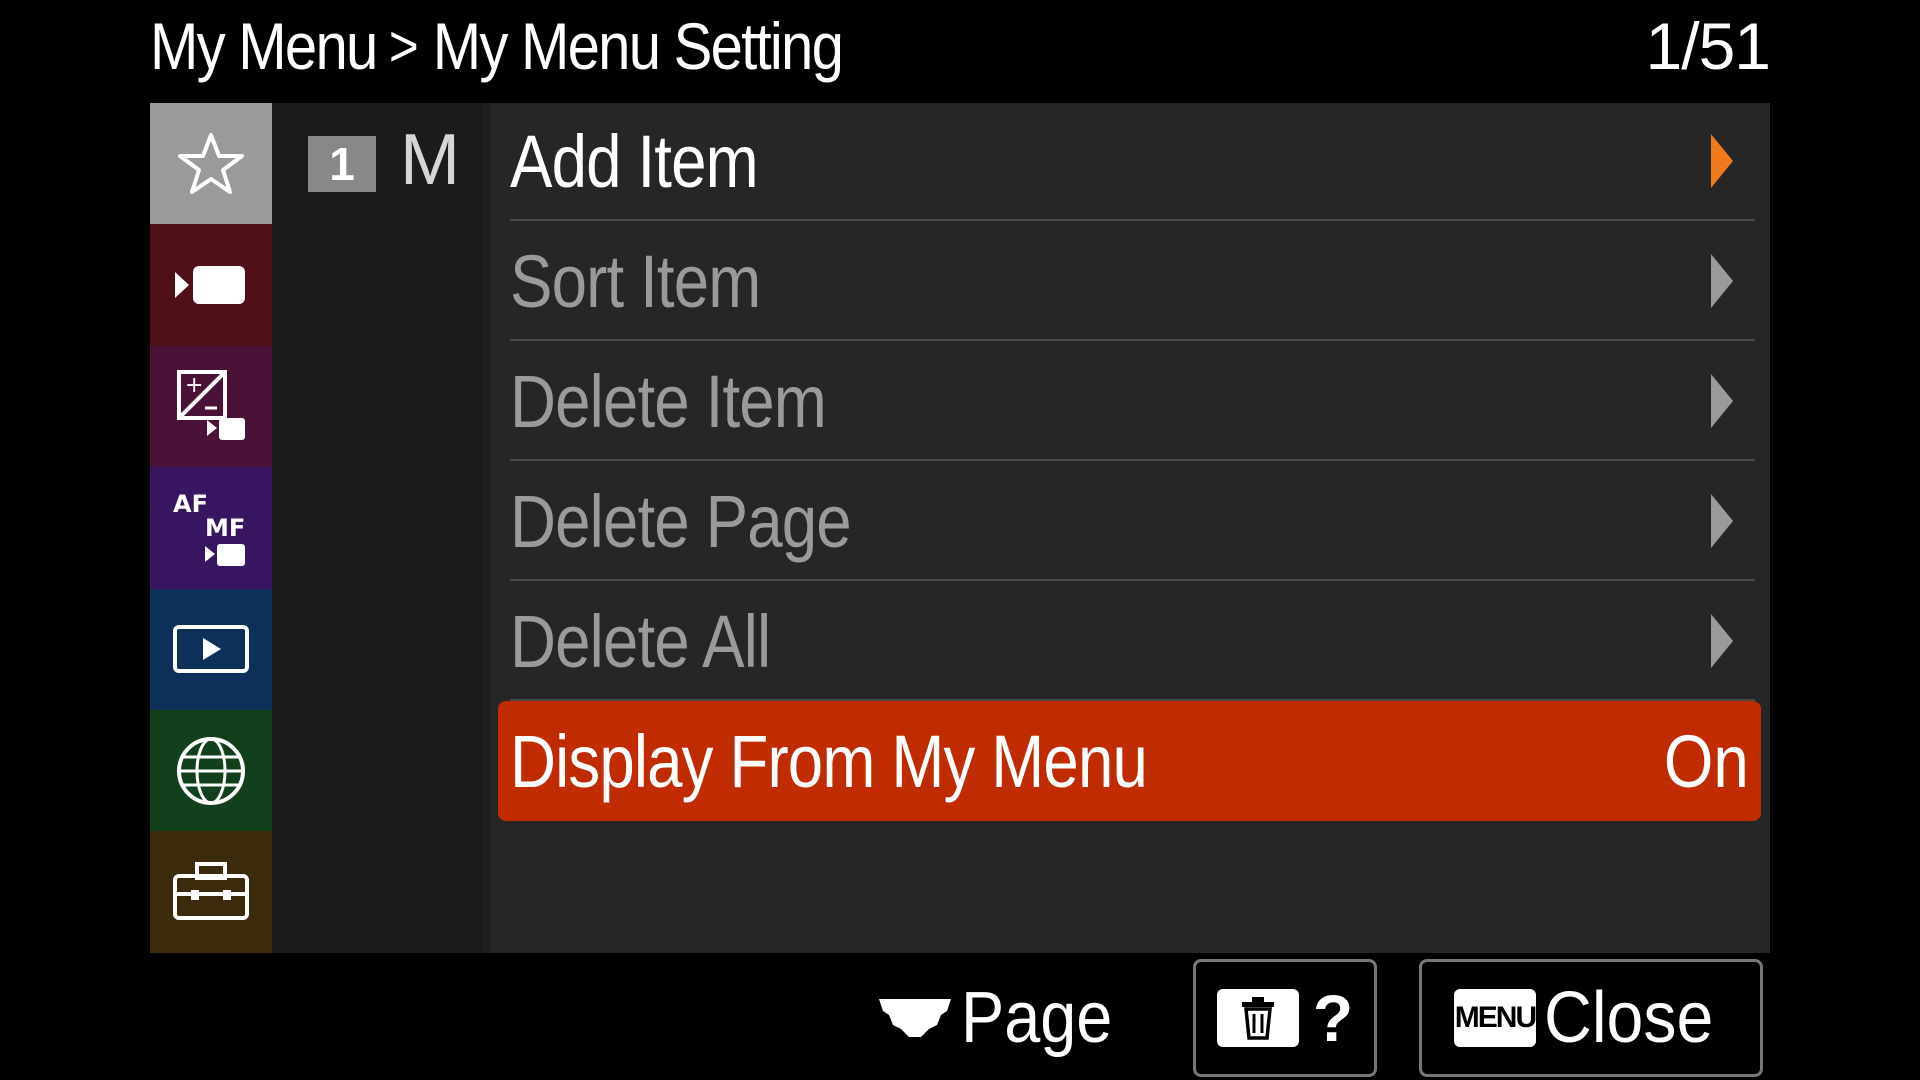 Image resolution: width=1920 pixels, height=1080 pixels. I want to click on svg-text: MF, so click(225, 528).